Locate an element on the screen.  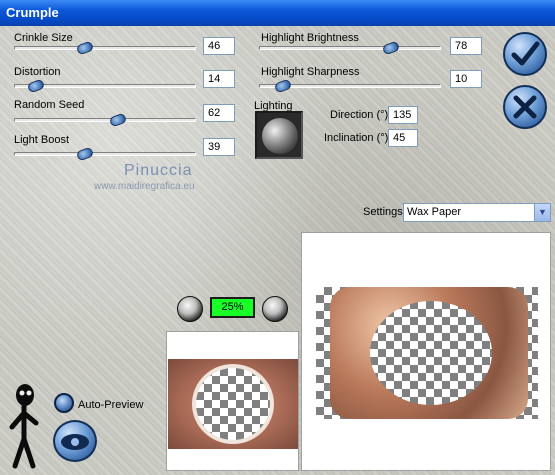
eye-icon is located at coordinates (75, 442).